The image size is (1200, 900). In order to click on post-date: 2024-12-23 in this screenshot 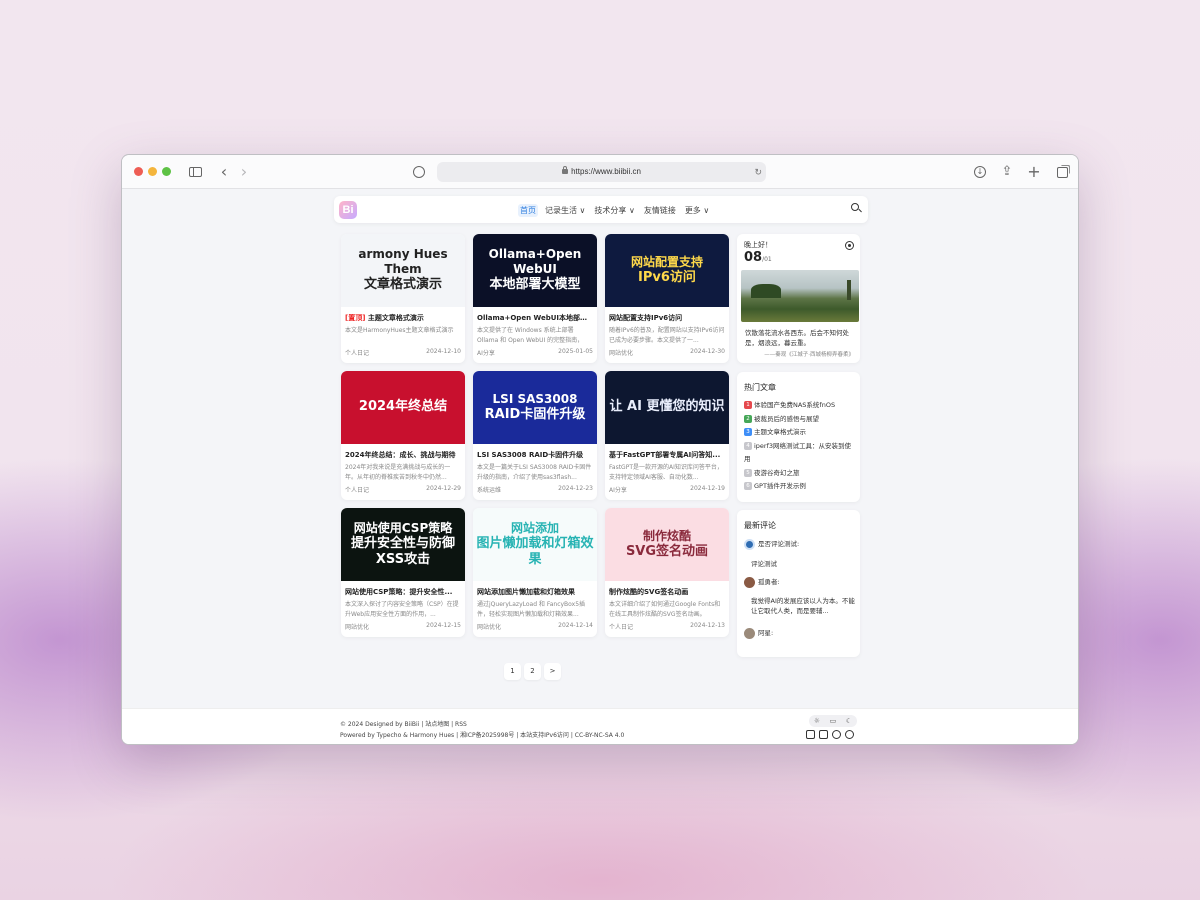, I will do `click(575, 488)`.